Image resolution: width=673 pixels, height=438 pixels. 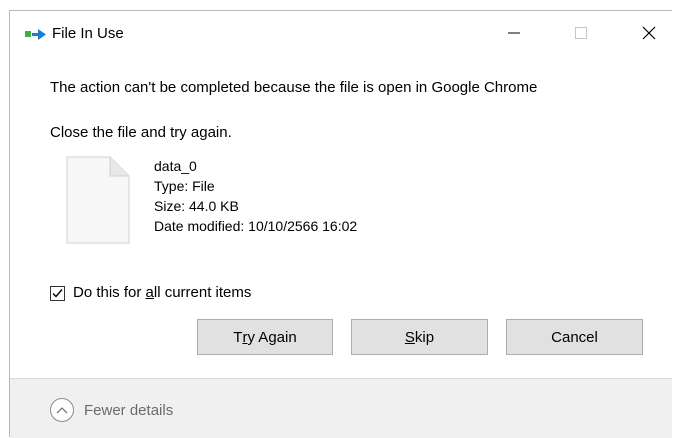 What do you see at coordinates (419, 337) in the screenshot?
I see `skip-button: Skip` at bounding box center [419, 337].